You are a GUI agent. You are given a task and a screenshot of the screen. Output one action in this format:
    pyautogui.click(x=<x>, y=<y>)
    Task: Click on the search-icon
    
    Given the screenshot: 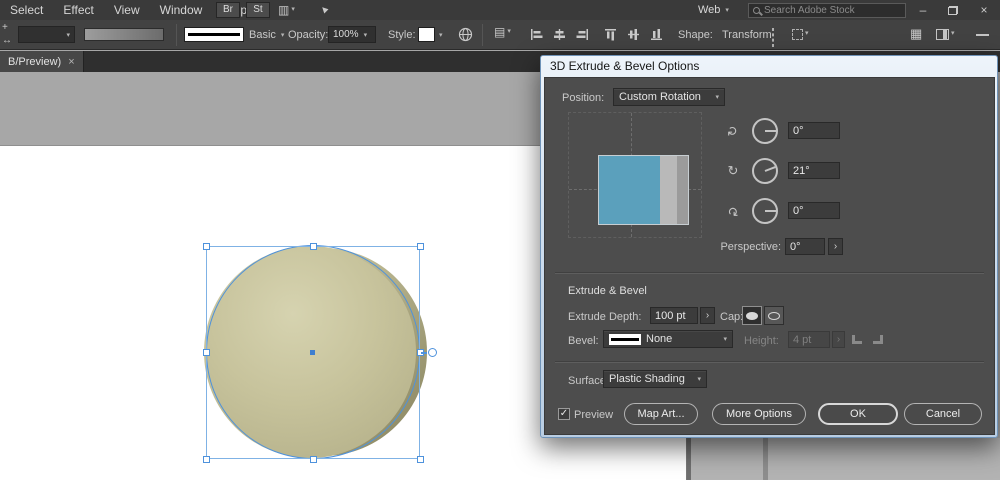 What is the action you would take?
    pyautogui.click(x=756, y=10)
    